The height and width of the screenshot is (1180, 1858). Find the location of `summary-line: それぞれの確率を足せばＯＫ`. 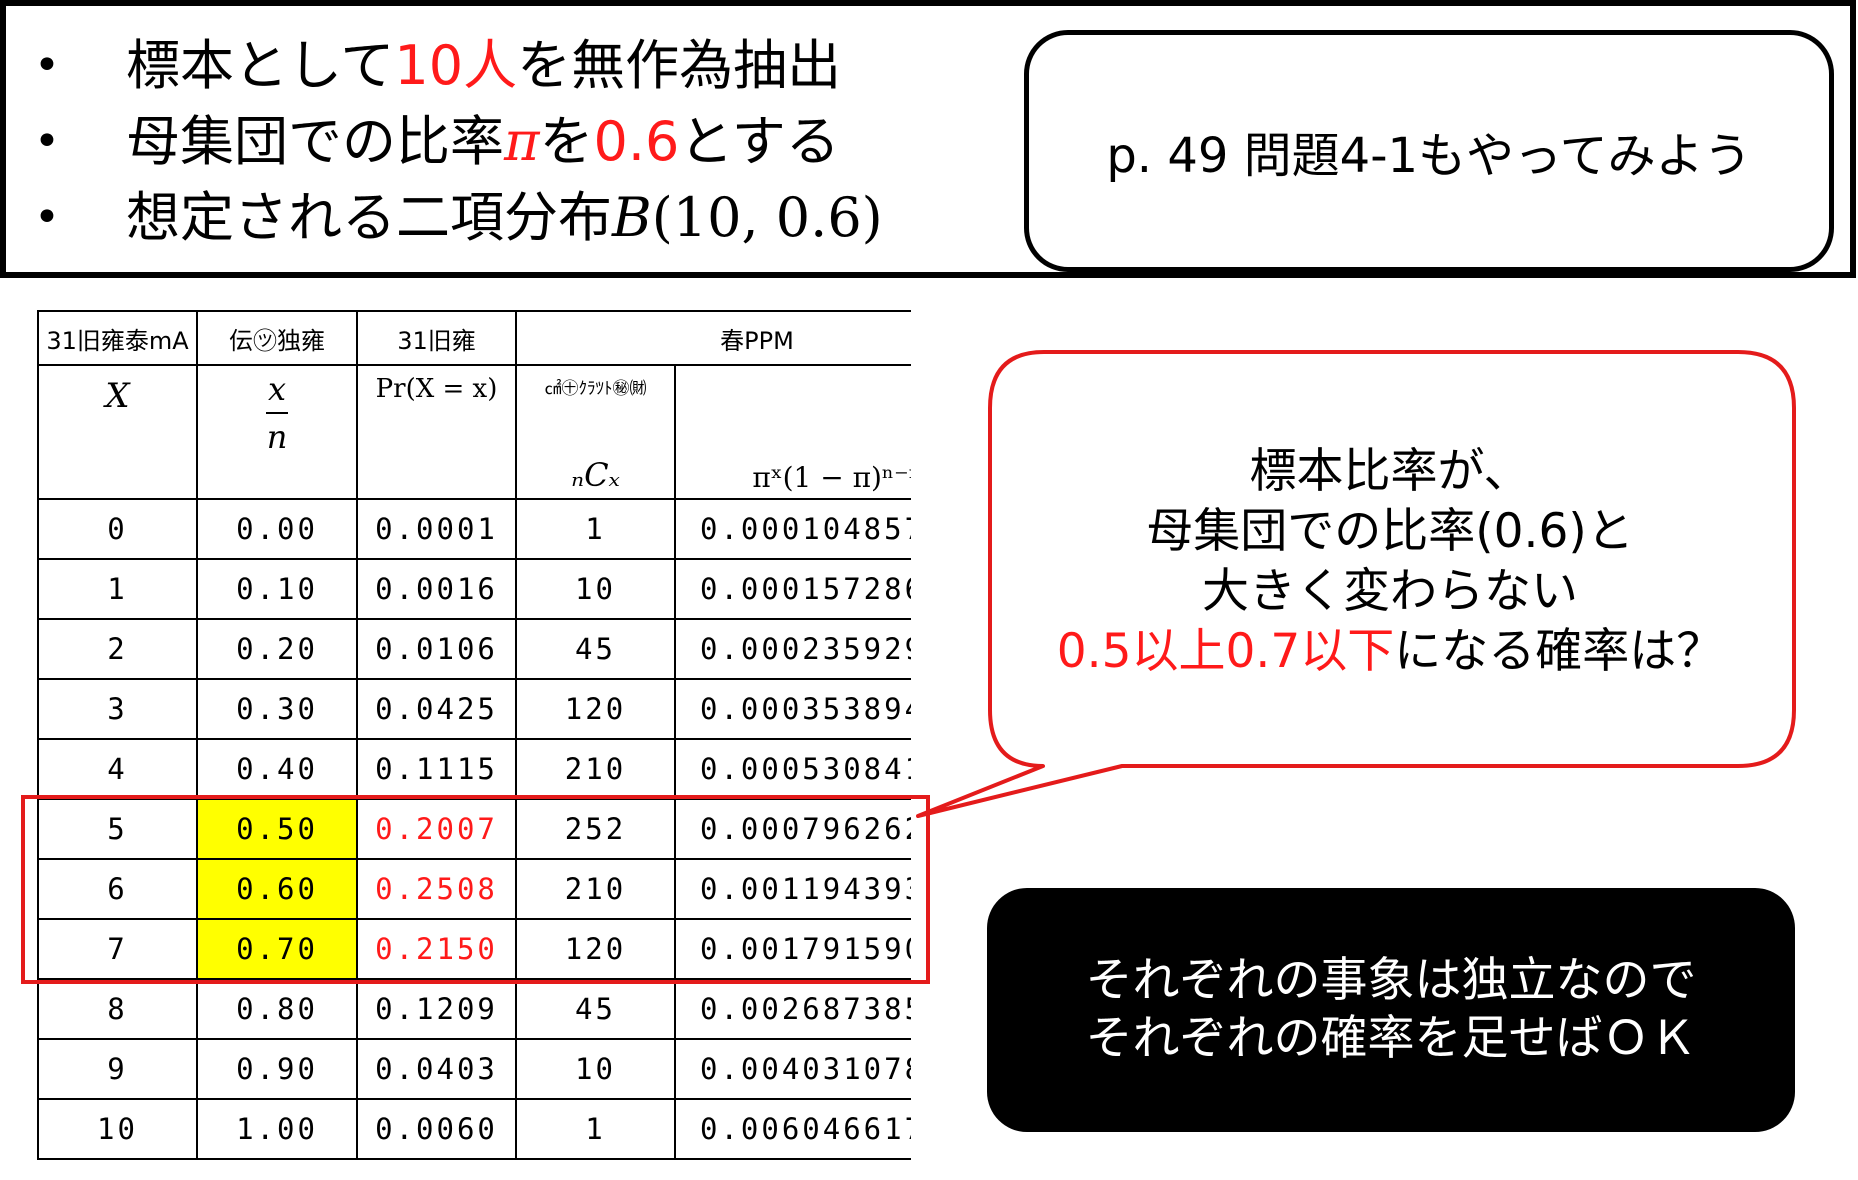

summary-line: それぞれの確率を足せばＯＫ is located at coordinates (1391, 1038).